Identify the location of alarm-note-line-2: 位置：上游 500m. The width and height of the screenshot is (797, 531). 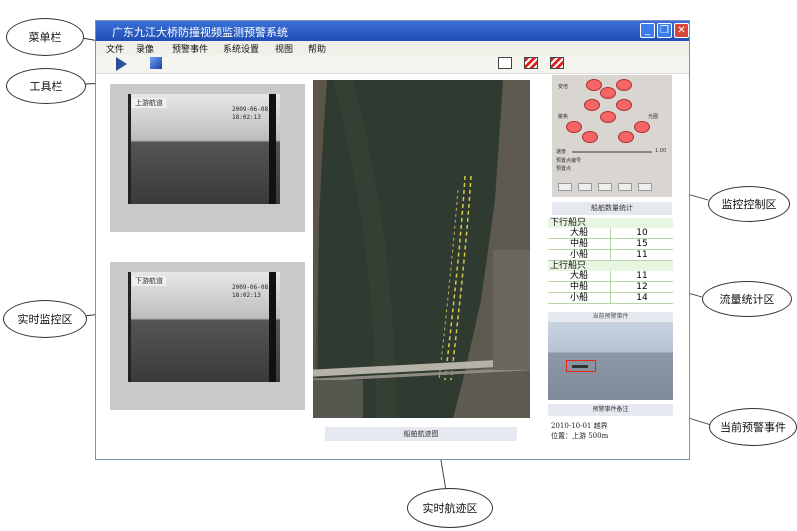
(580, 436).